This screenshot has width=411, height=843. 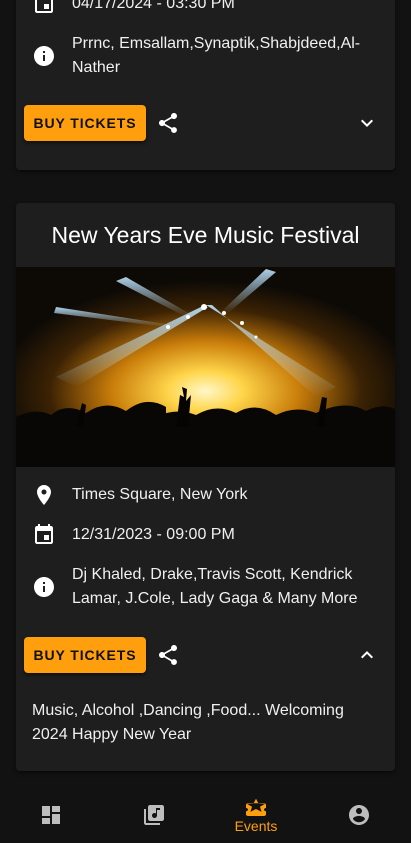 I want to click on event-location: Times Square, New York, so click(x=160, y=494).